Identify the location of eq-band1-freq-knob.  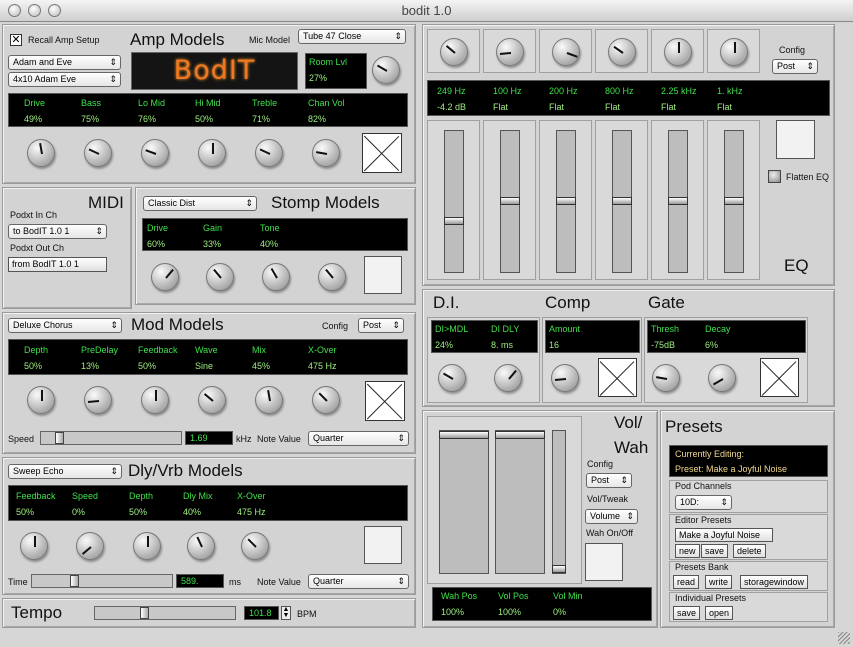
(454, 52).